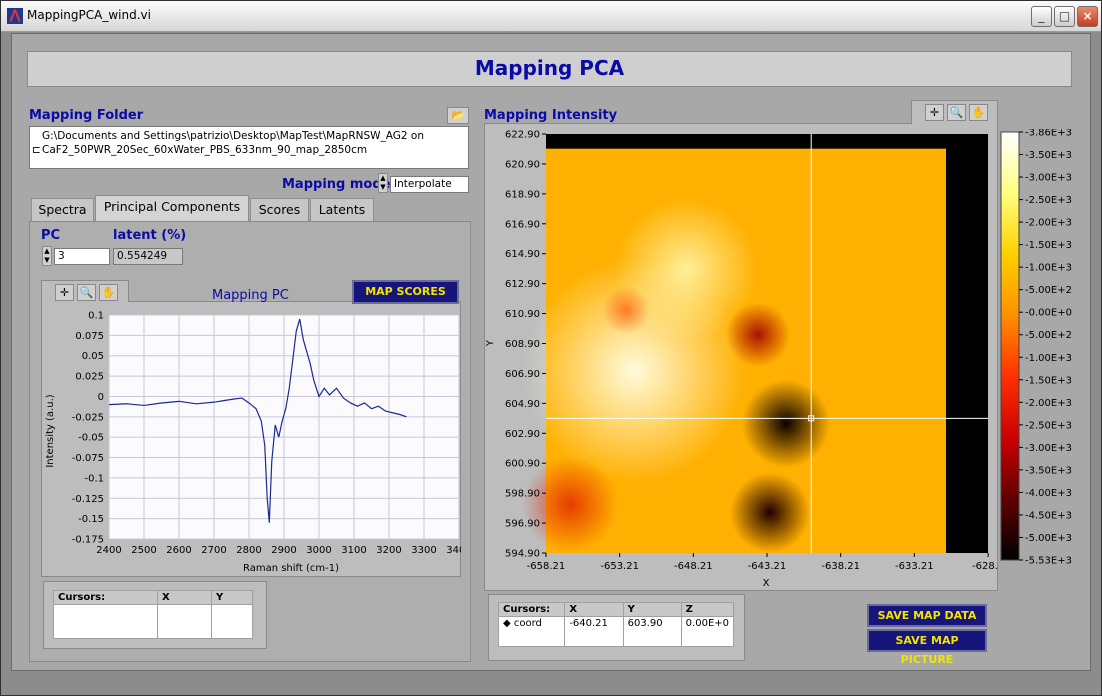 This screenshot has height=696, width=1102. I want to click on map-cursor-y: 603.90, so click(652, 631).